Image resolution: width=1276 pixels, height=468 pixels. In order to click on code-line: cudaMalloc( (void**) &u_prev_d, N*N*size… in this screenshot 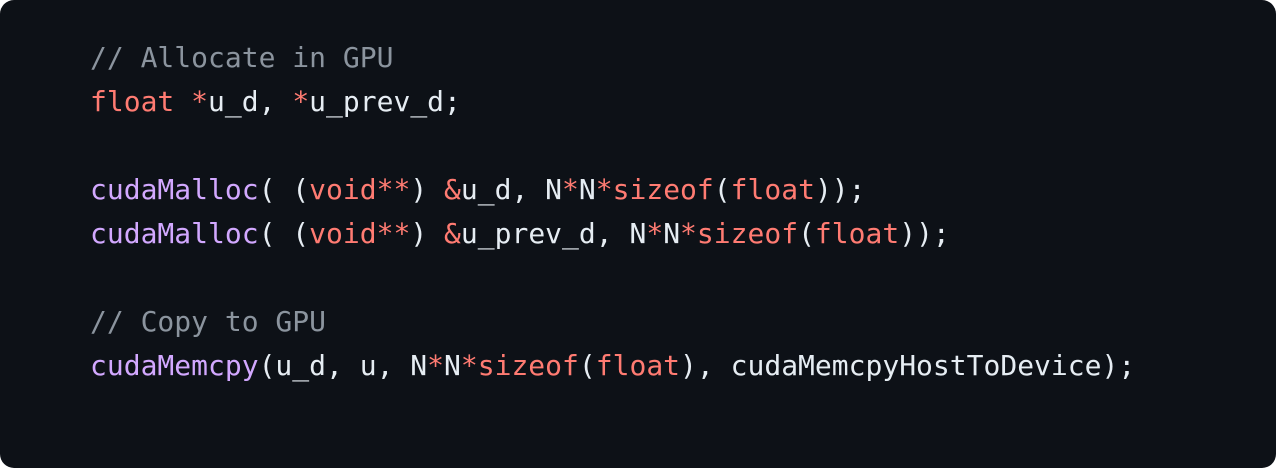, I will do `click(683, 234)`.